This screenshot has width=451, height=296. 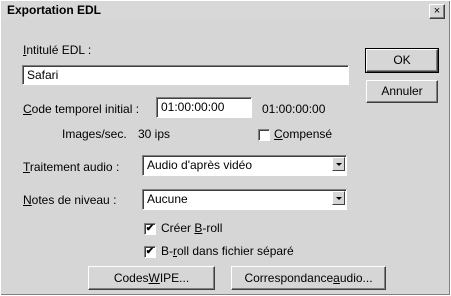 I want to click on edl-title-label: Intitulé EDL :, so click(x=57, y=50).